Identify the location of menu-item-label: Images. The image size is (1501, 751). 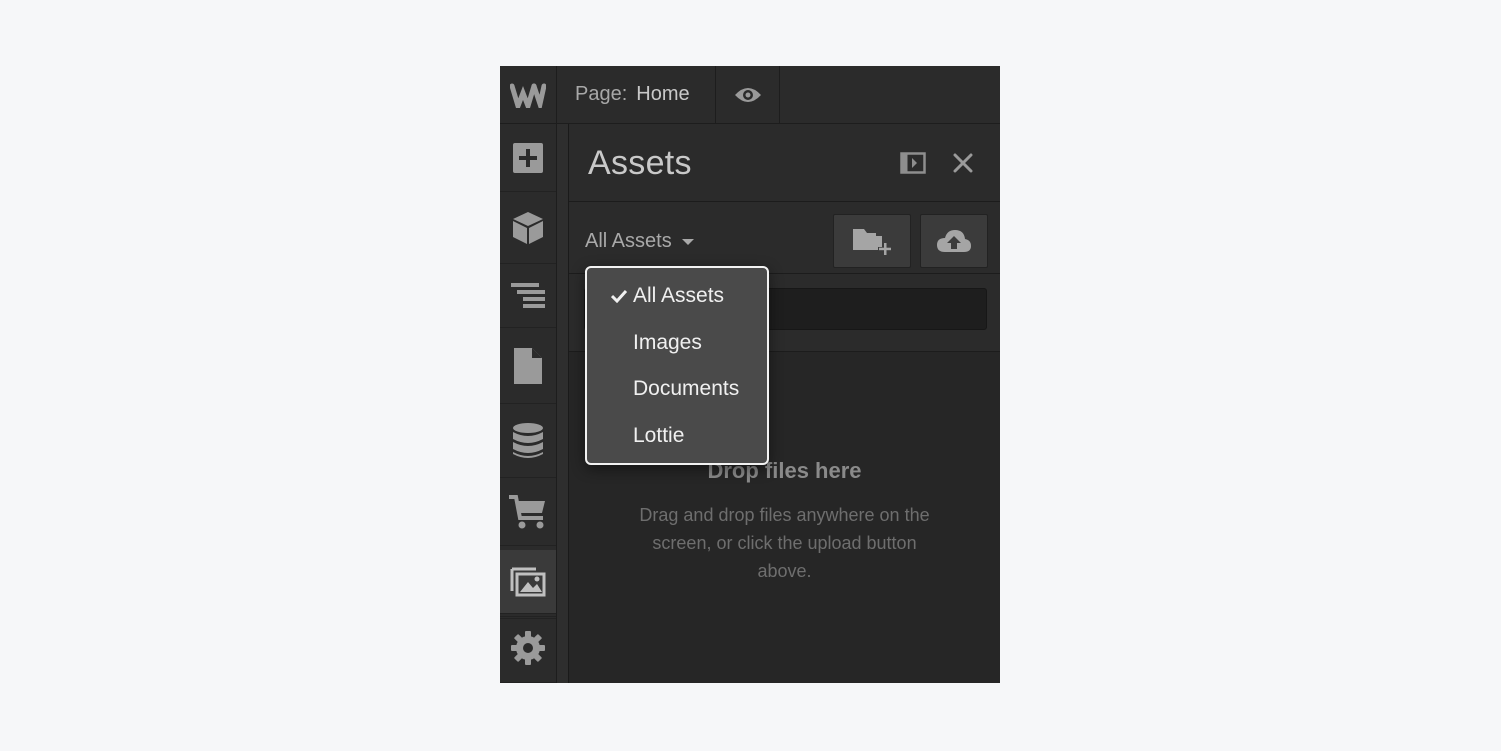
(667, 342).